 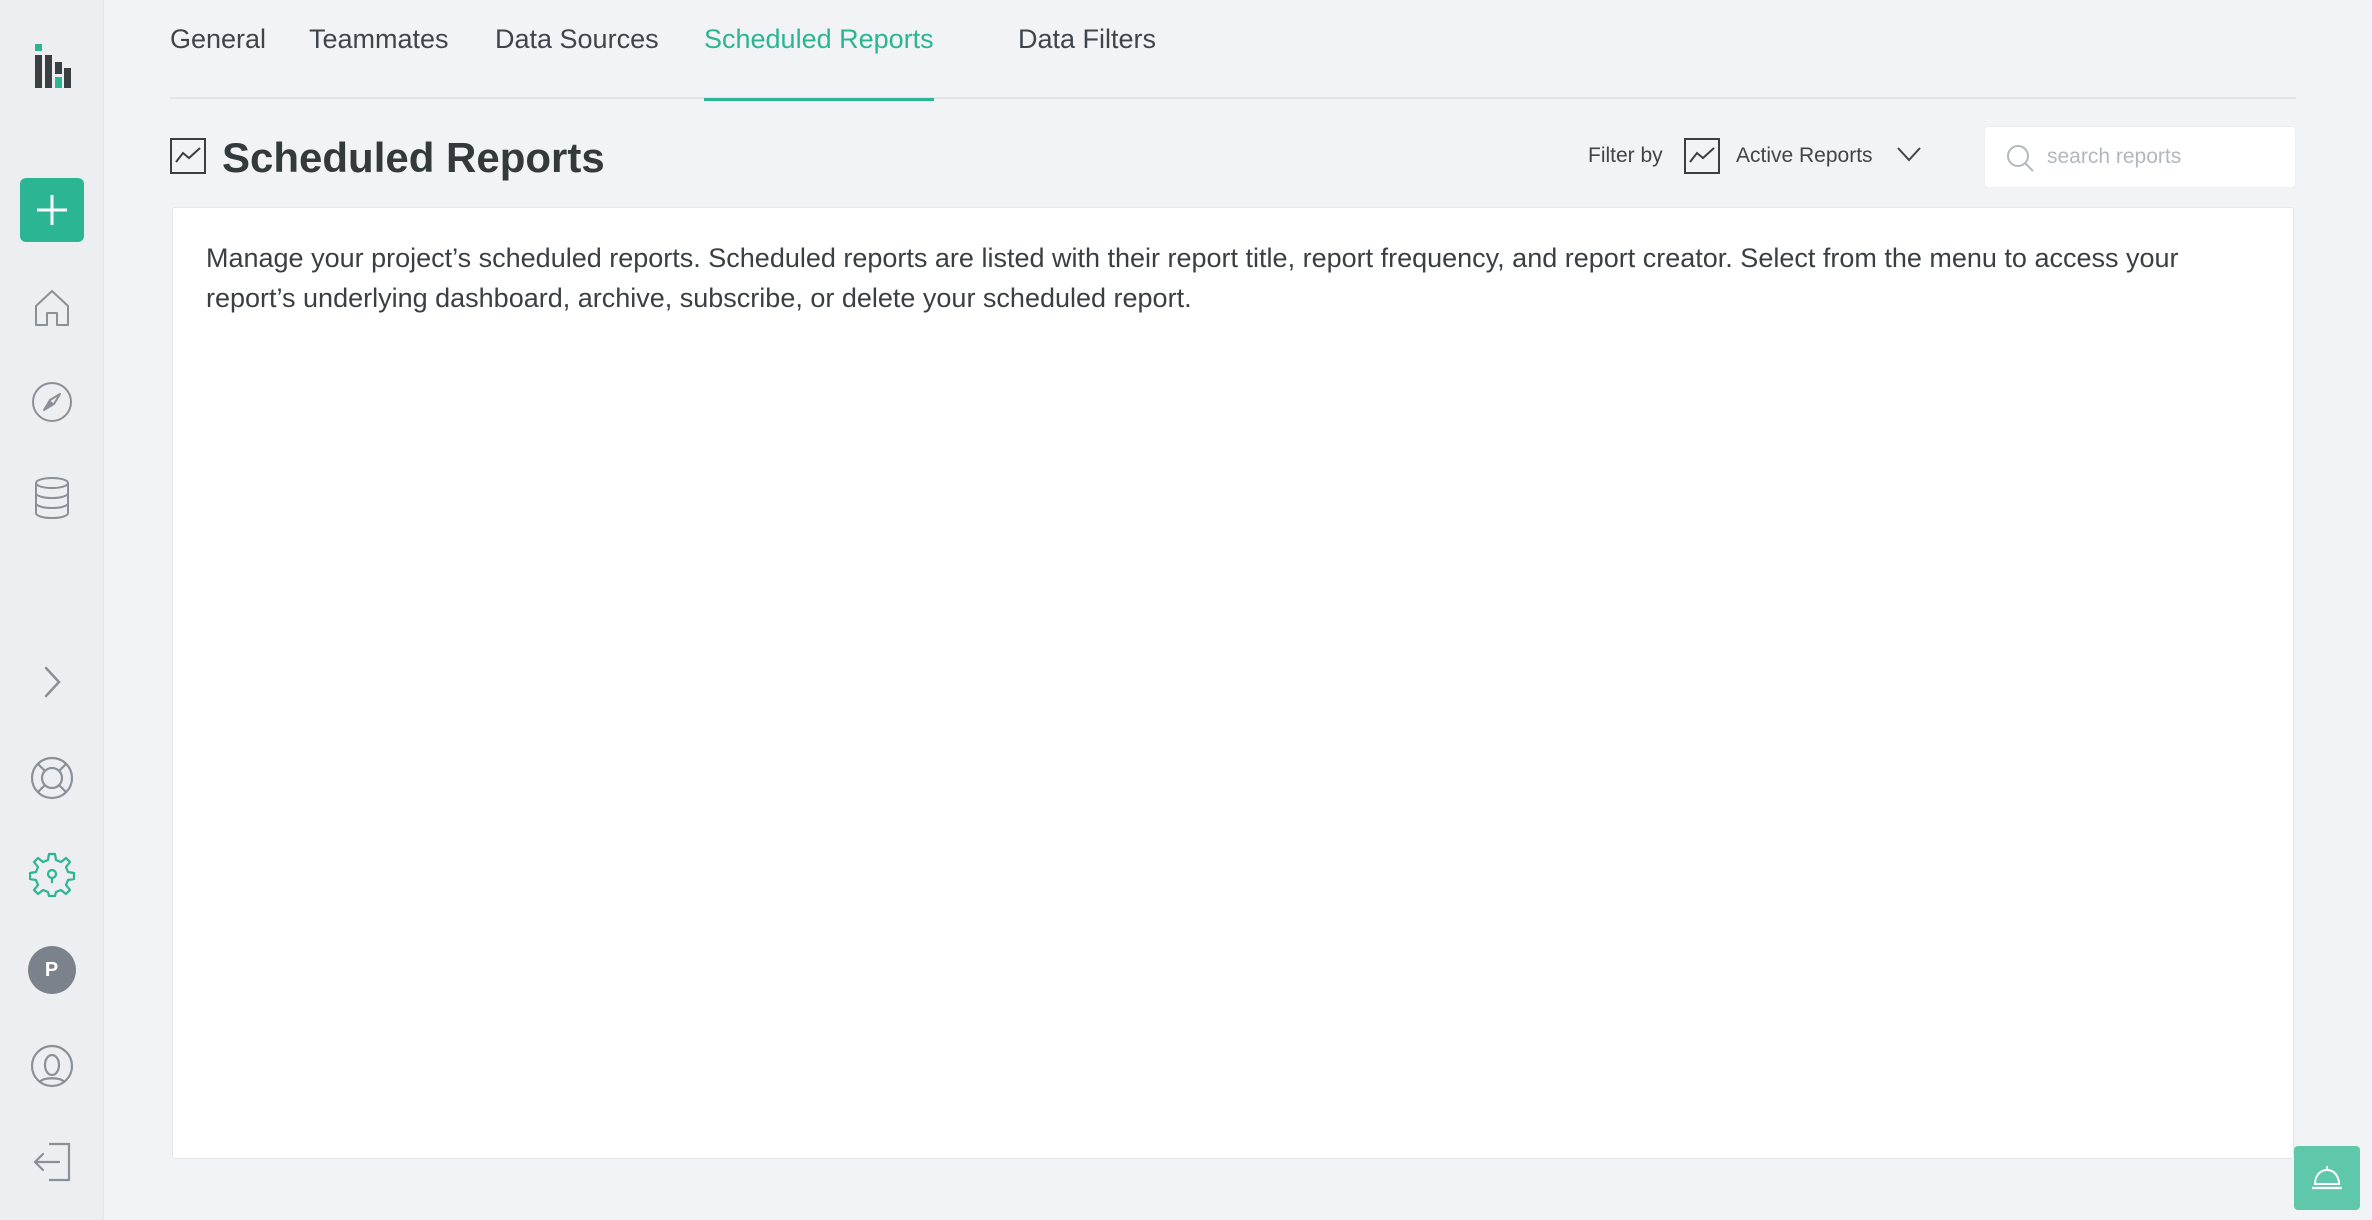 What do you see at coordinates (218, 61) in the screenshot?
I see `tab-general: General` at bounding box center [218, 61].